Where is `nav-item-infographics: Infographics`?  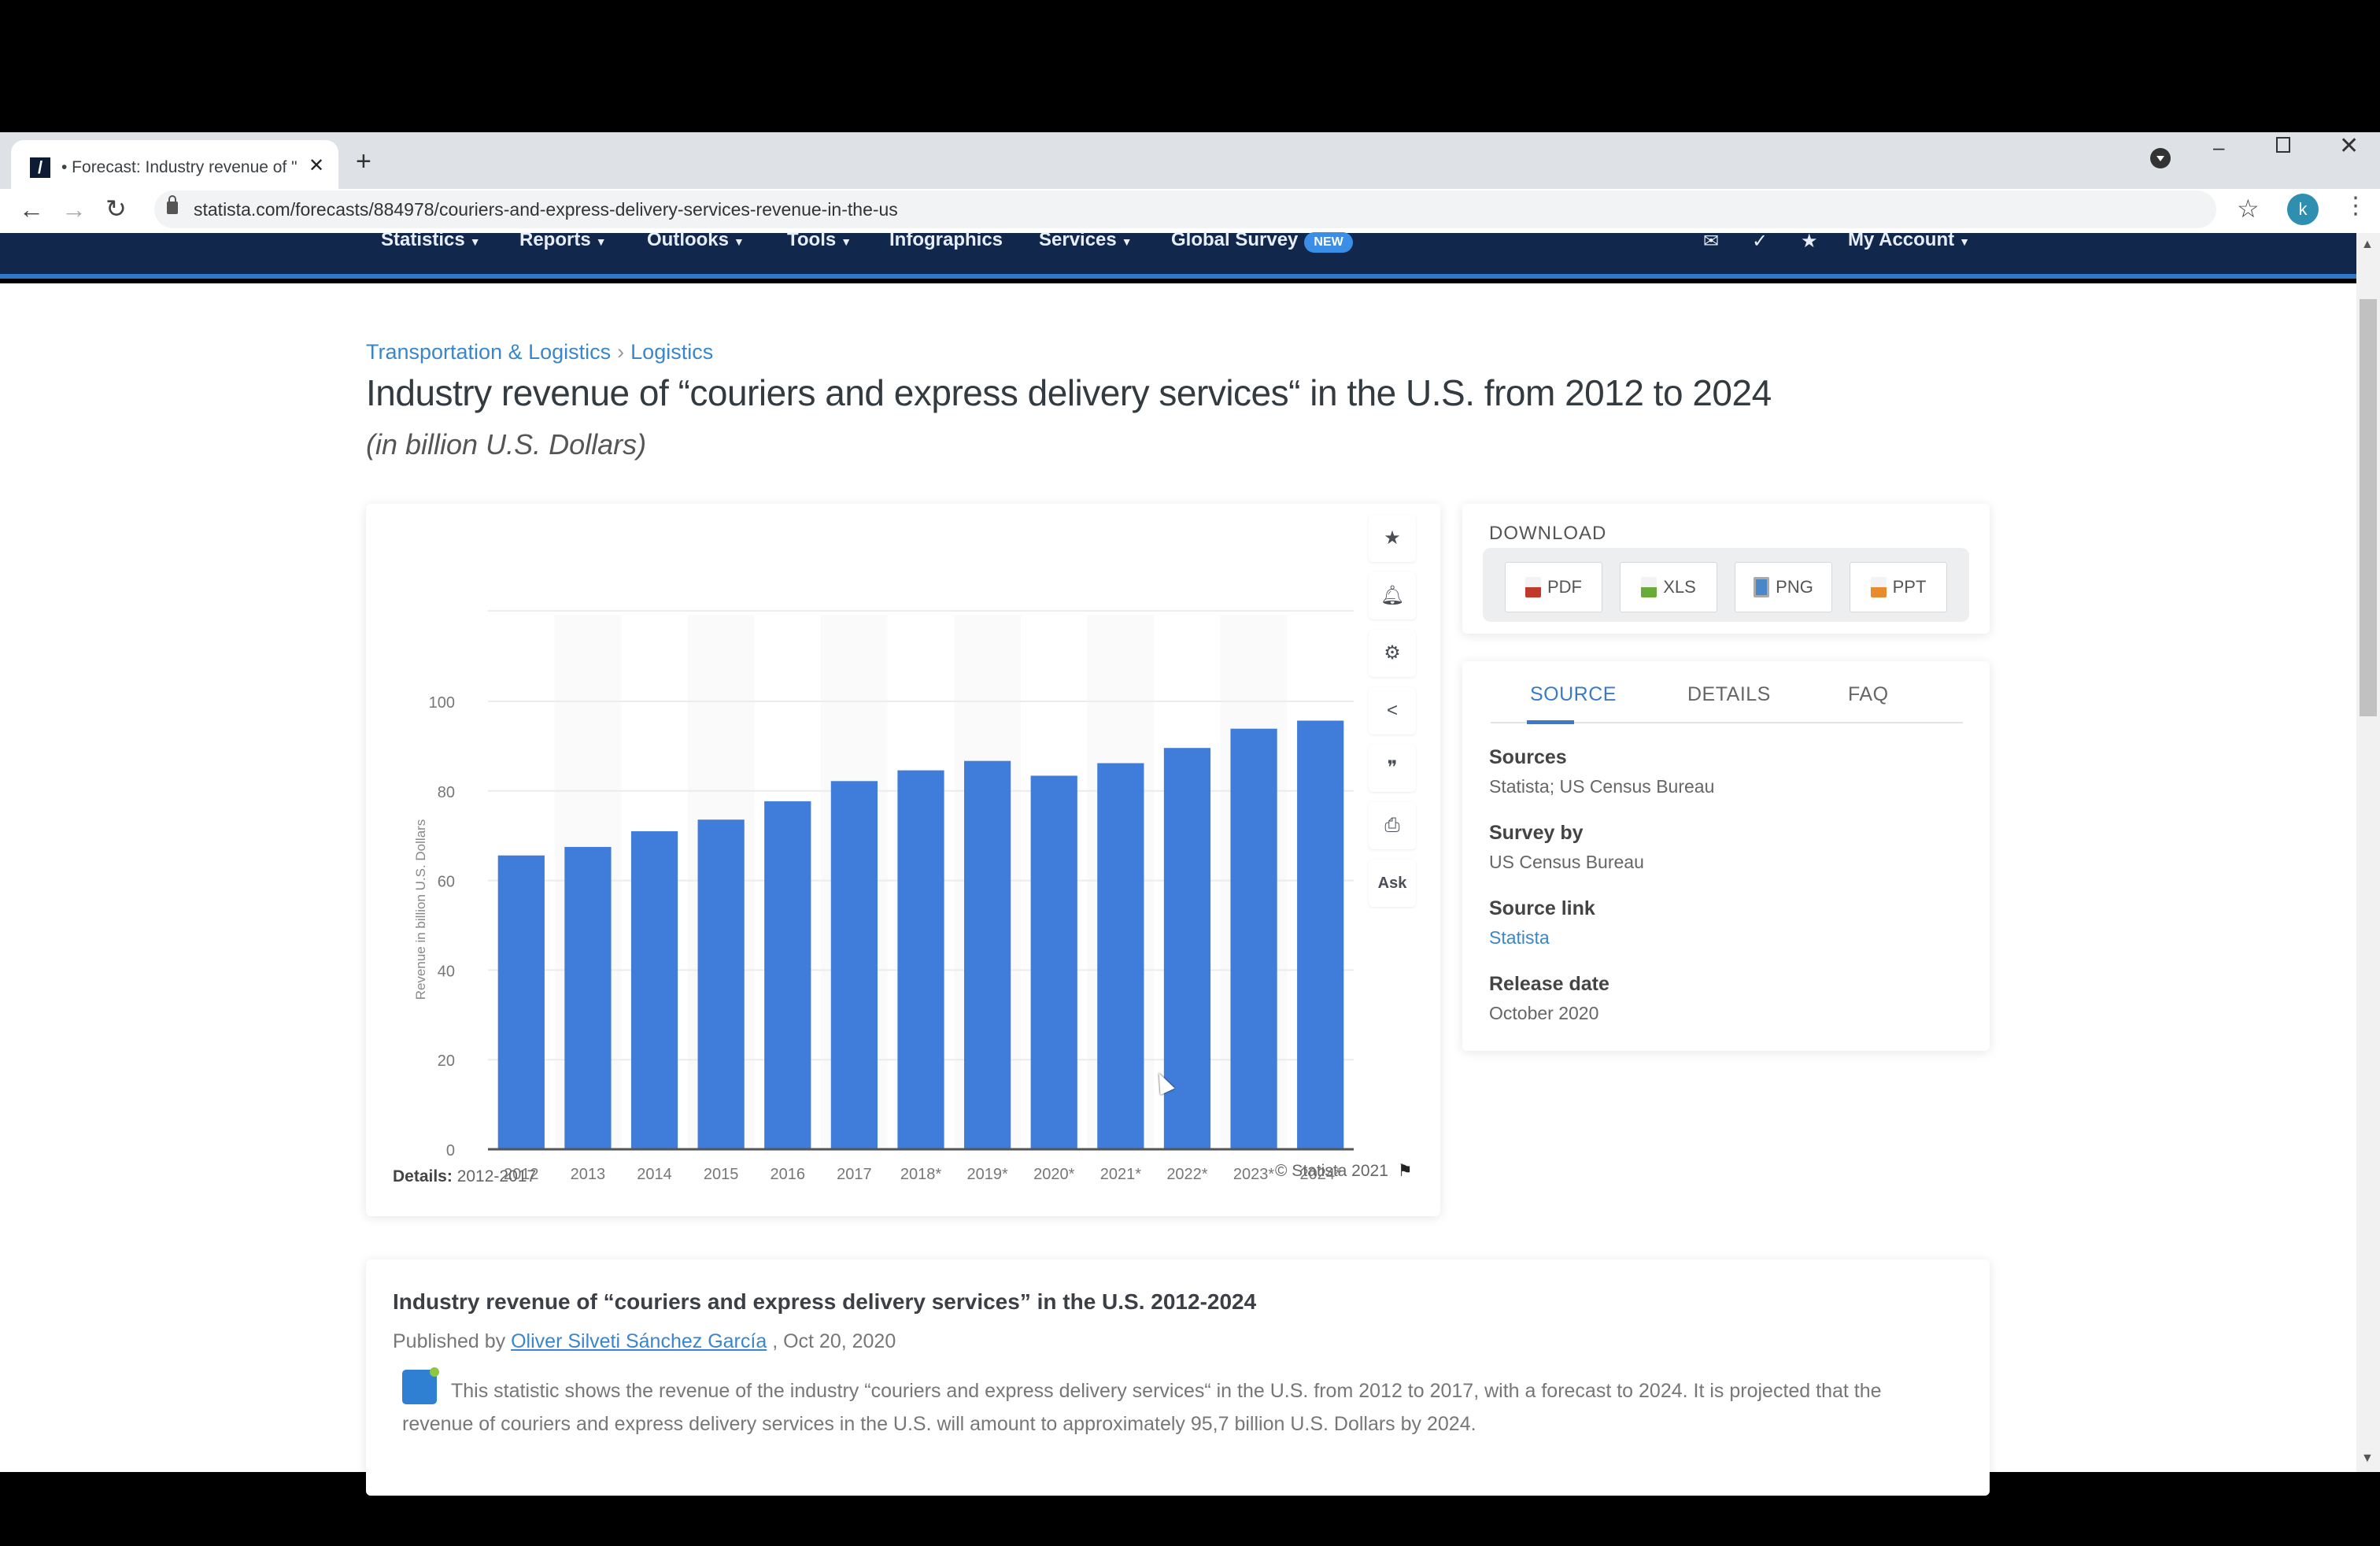
nav-item-infographics: Infographics is located at coordinates (946, 240).